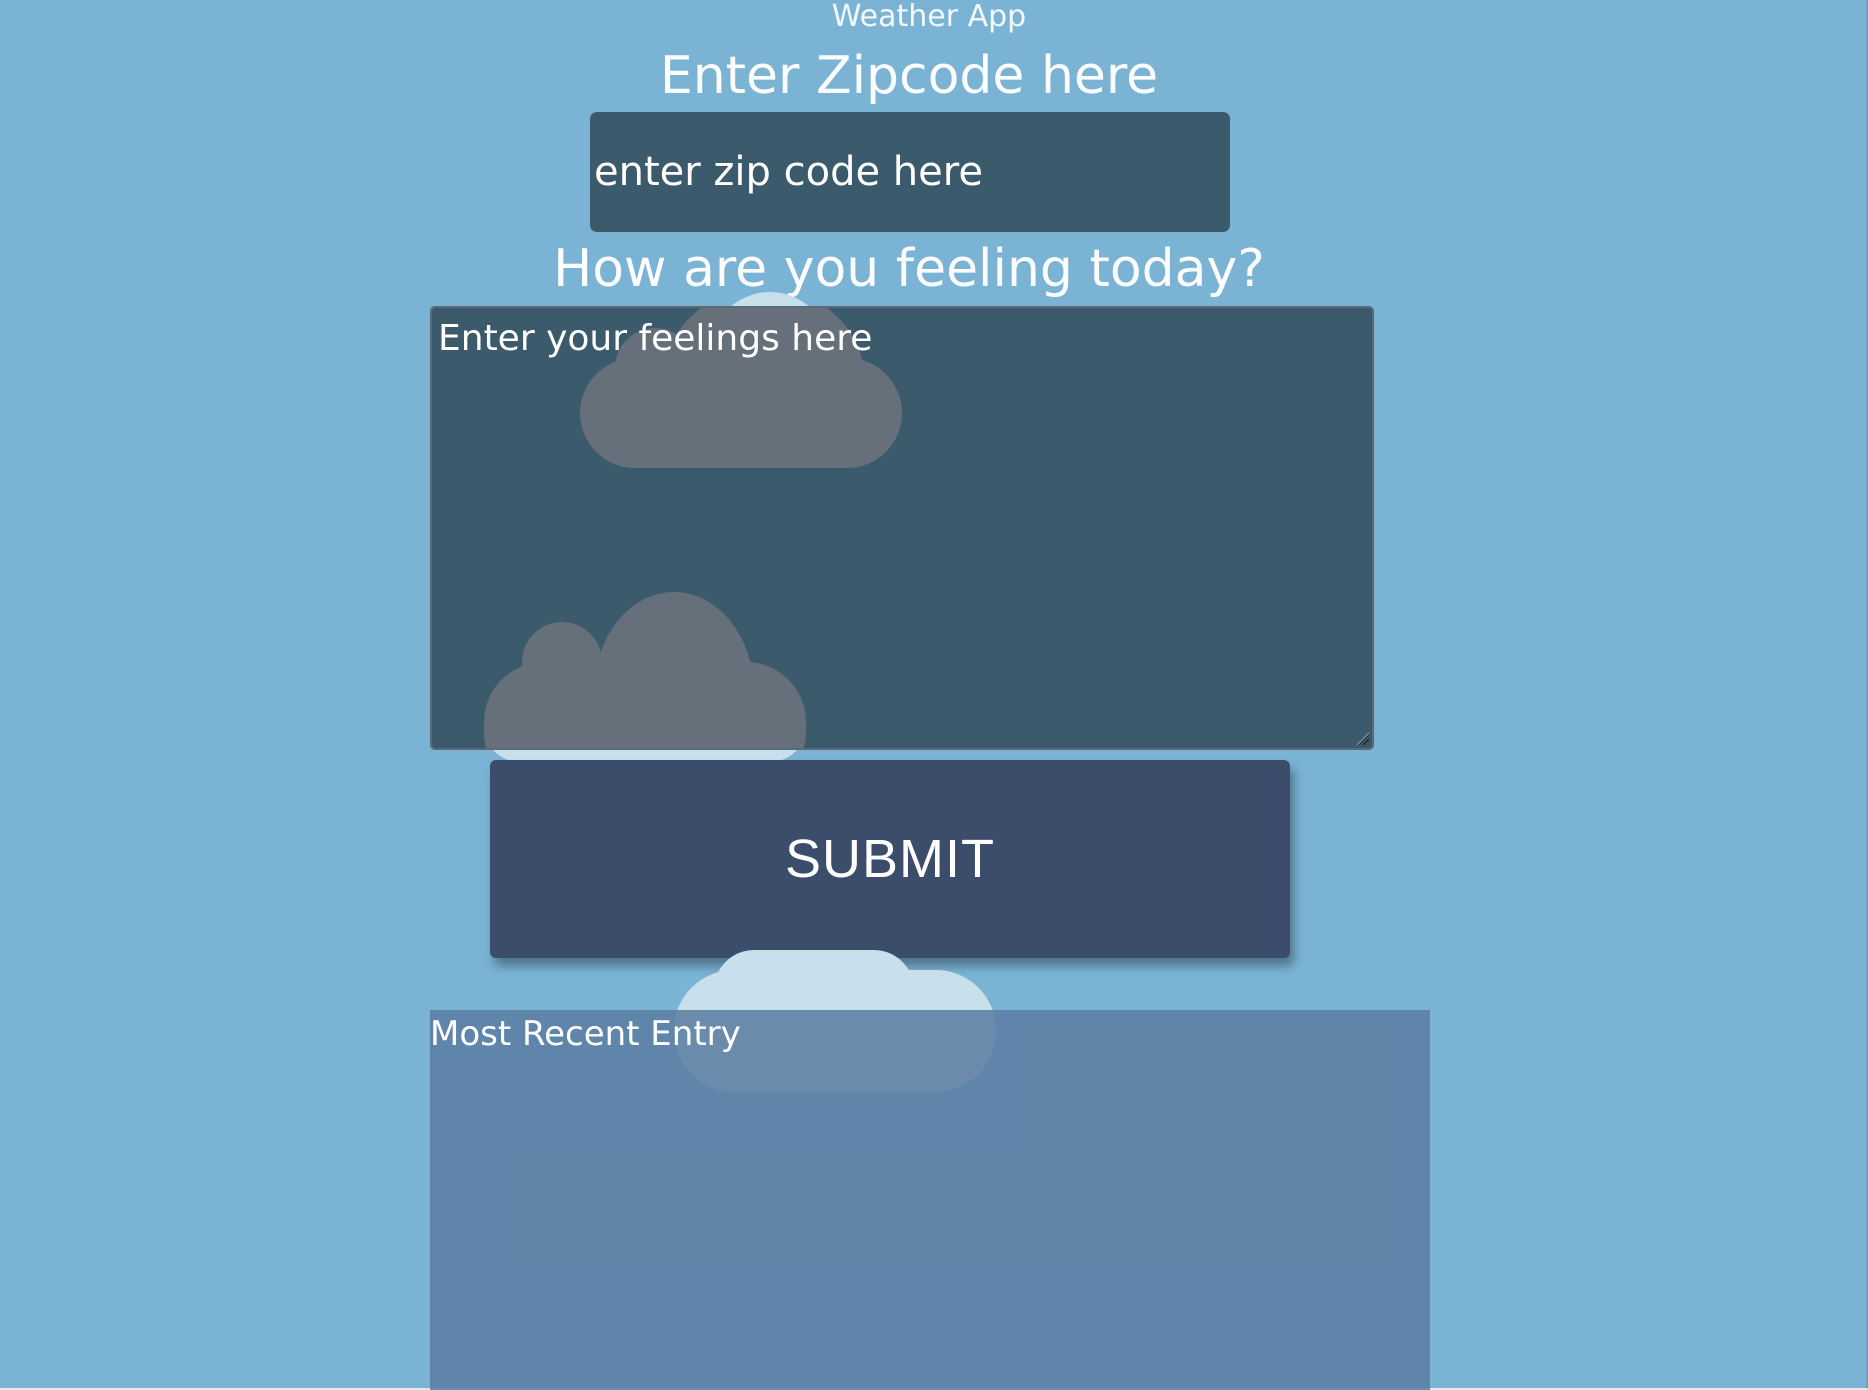  Describe the element at coordinates (585, 1034) in the screenshot. I see `recent-entry-title: Most Recent Entry` at that location.